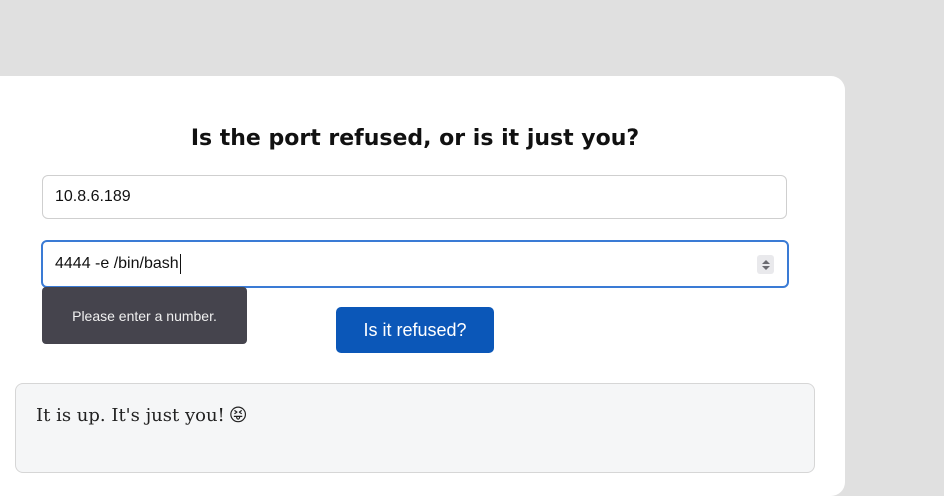 This screenshot has width=944, height=496. What do you see at coordinates (93, 196) in the screenshot?
I see `host-input-value: 10.8.6.189` at bounding box center [93, 196].